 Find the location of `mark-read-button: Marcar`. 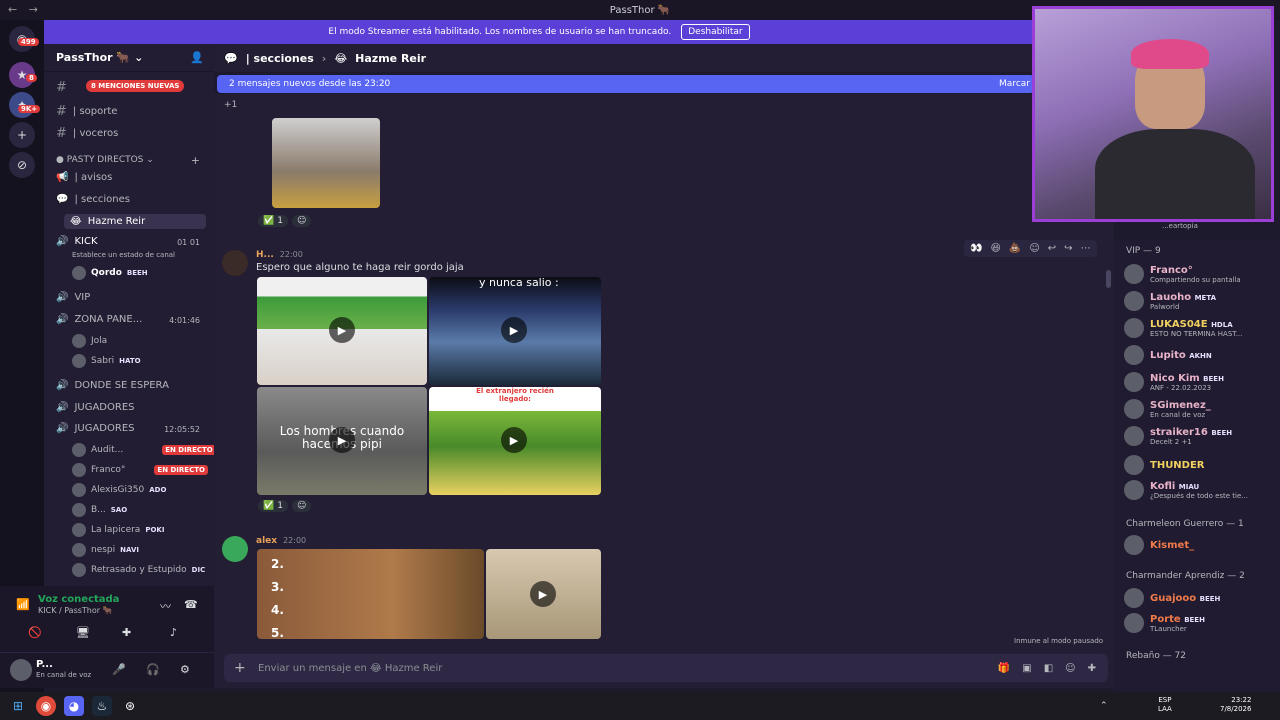

mark-read-button: Marcar is located at coordinates (1014, 84).